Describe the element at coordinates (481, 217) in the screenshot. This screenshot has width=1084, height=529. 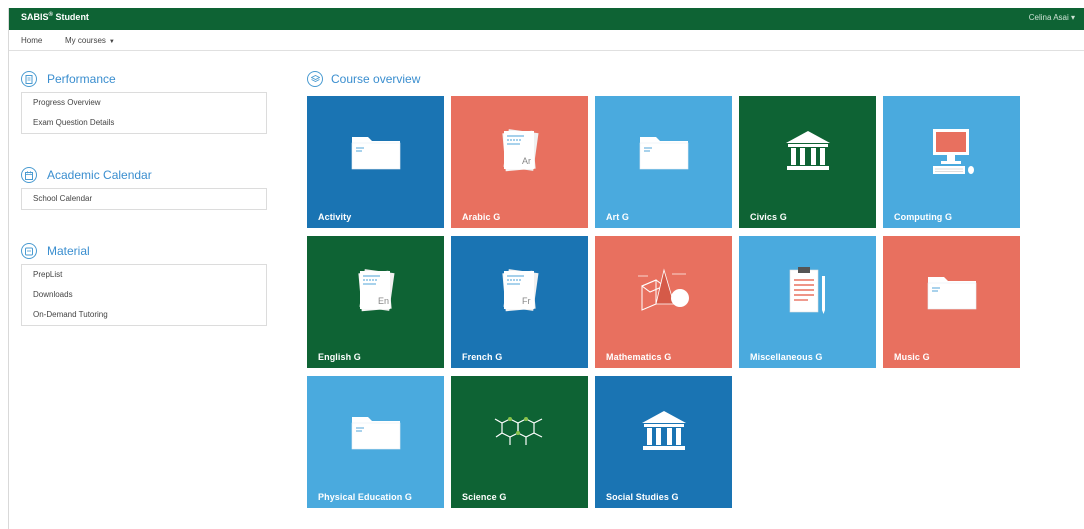
I see `course-tile-label: Arabic G` at that location.